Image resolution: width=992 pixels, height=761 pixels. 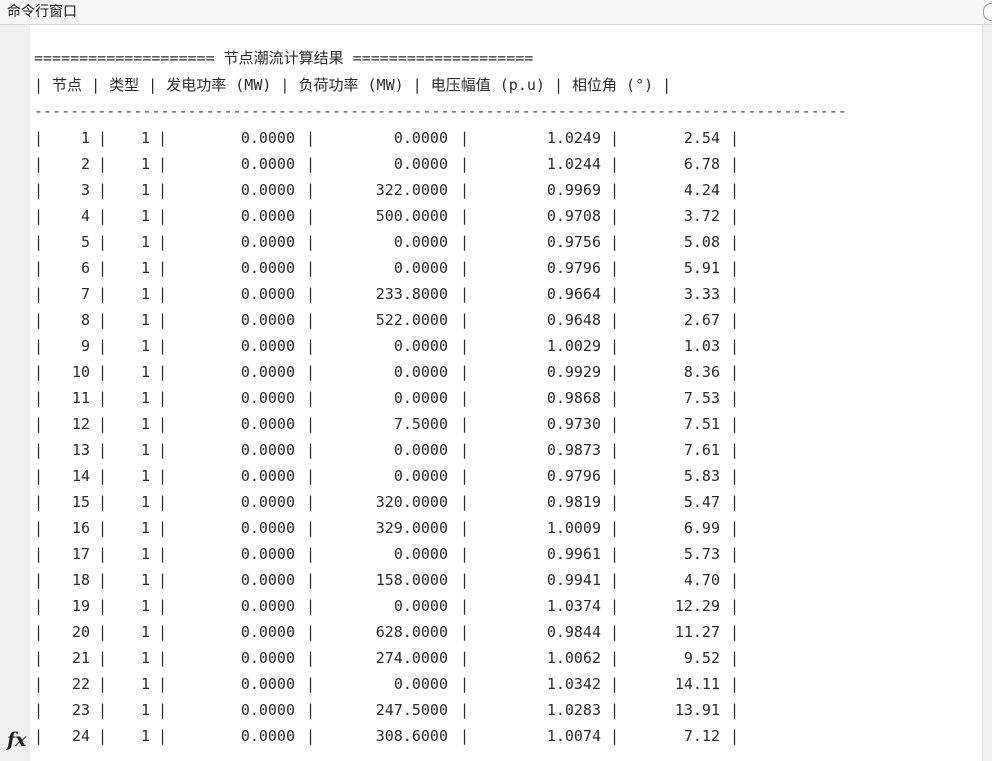 What do you see at coordinates (15, 393) in the screenshot?
I see `command-gutter` at bounding box center [15, 393].